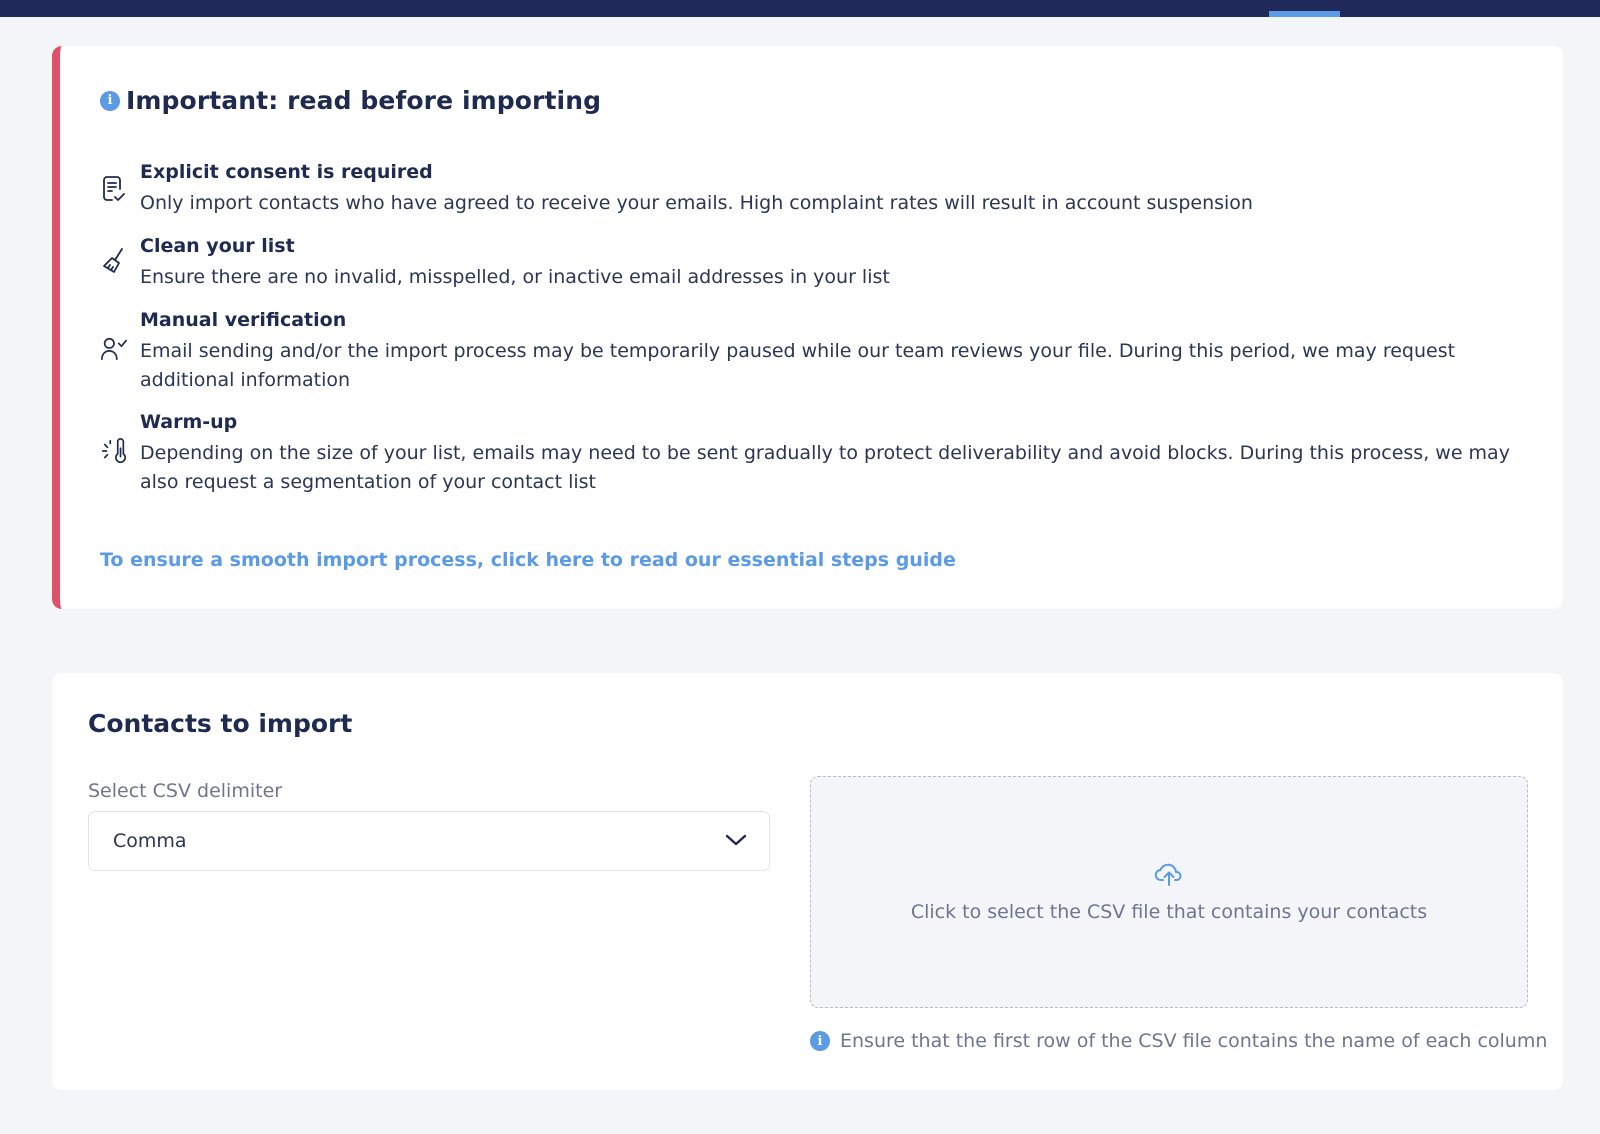  What do you see at coordinates (217, 246) in the screenshot?
I see `notice-item-heading: Clean your list` at bounding box center [217, 246].